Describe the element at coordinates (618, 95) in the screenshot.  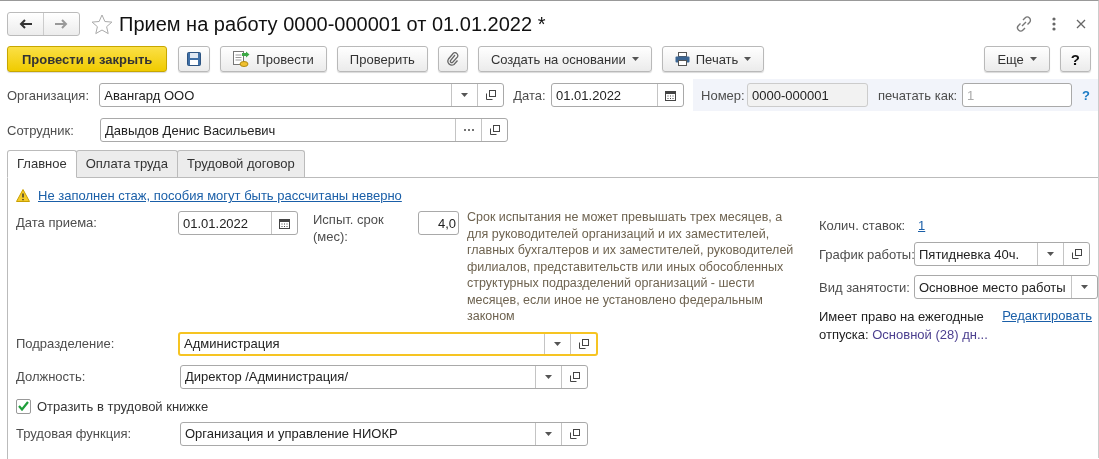
I see `date-field: 01.01.2022` at that location.